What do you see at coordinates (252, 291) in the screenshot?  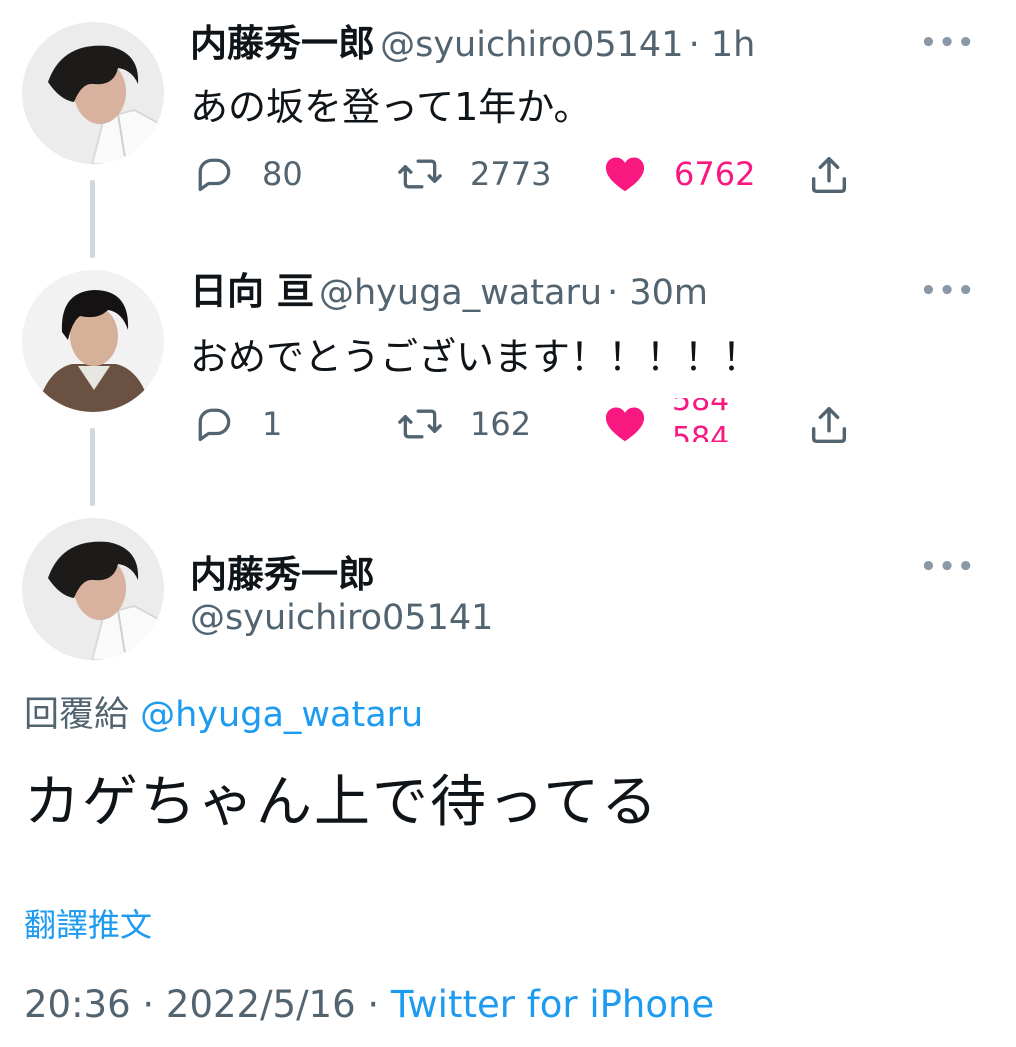 I see `display-name: 日向 亘` at bounding box center [252, 291].